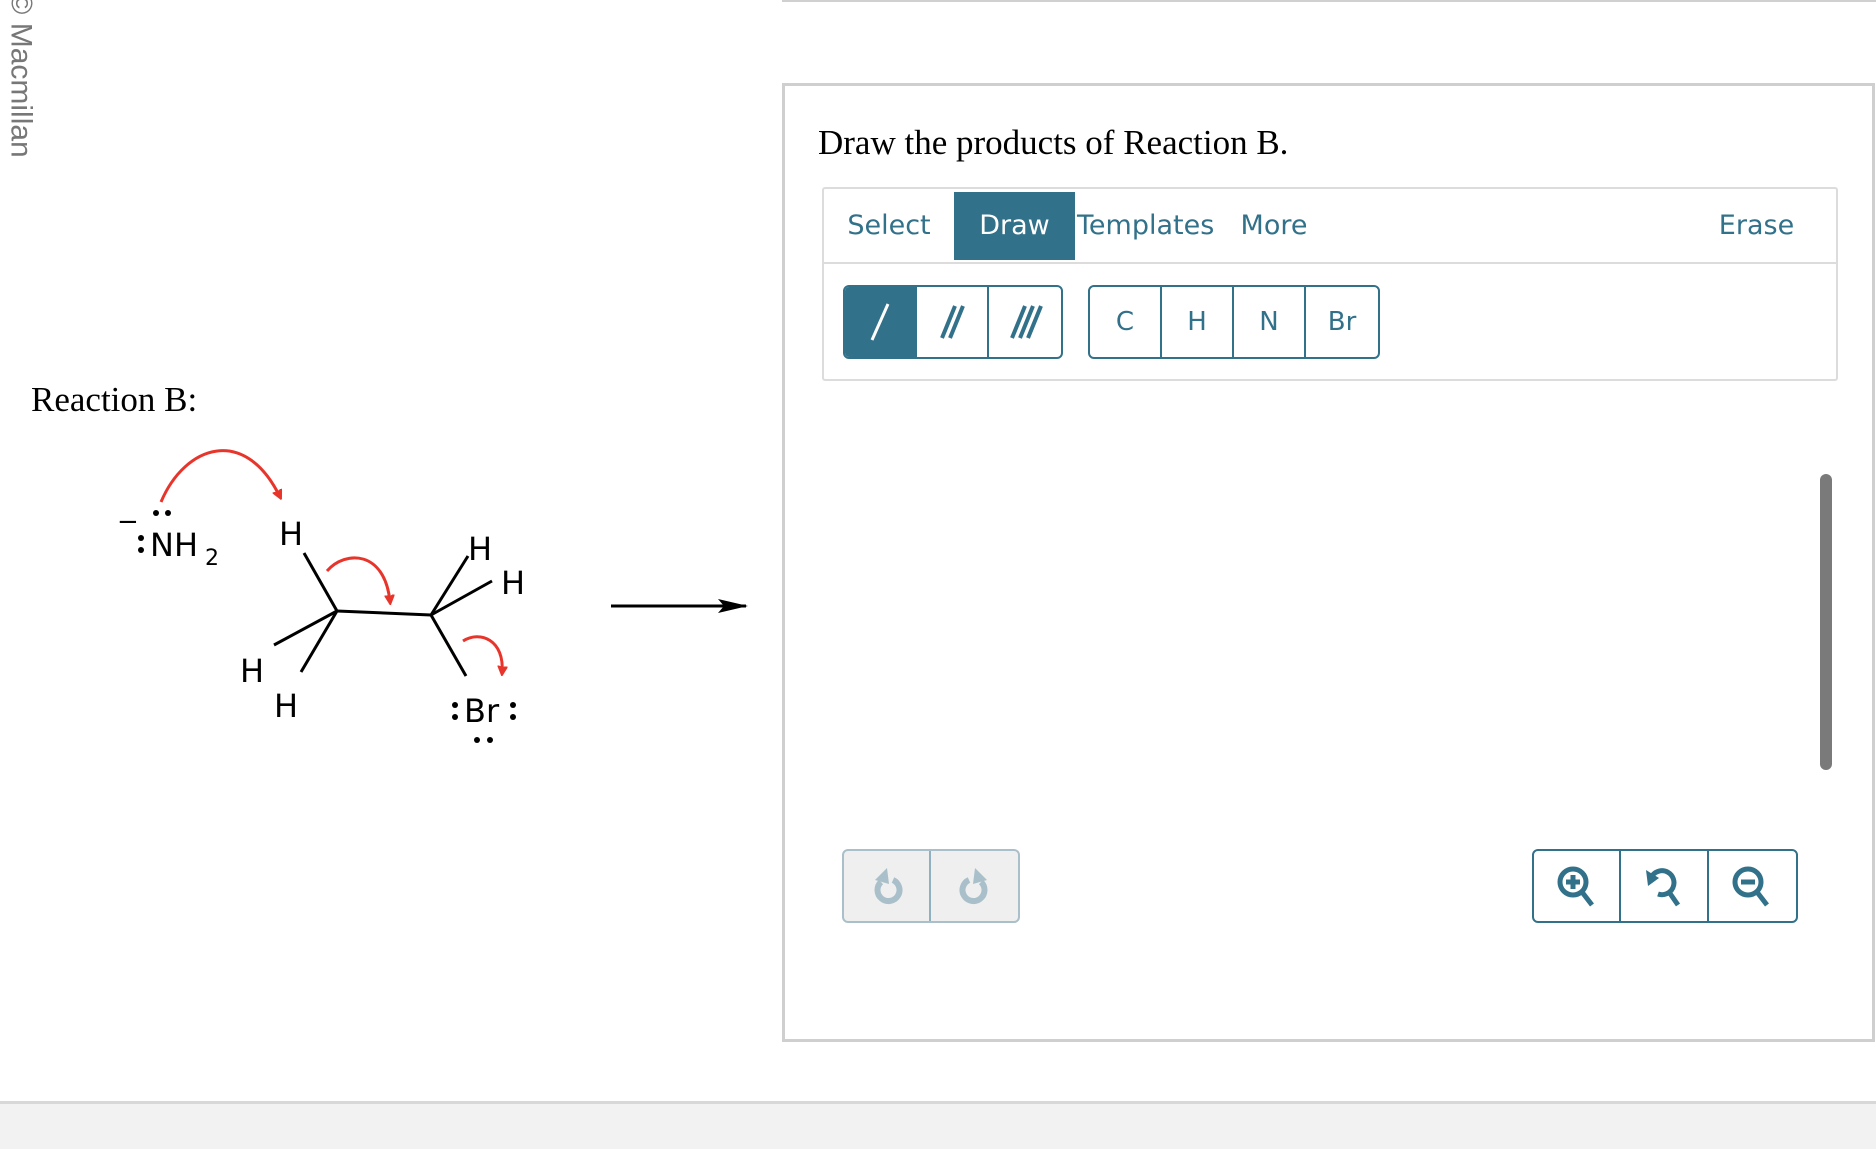  What do you see at coordinates (174, 545) in the screenshot?
I see `nh2-atom: NH` at bounding box center [174, 545].